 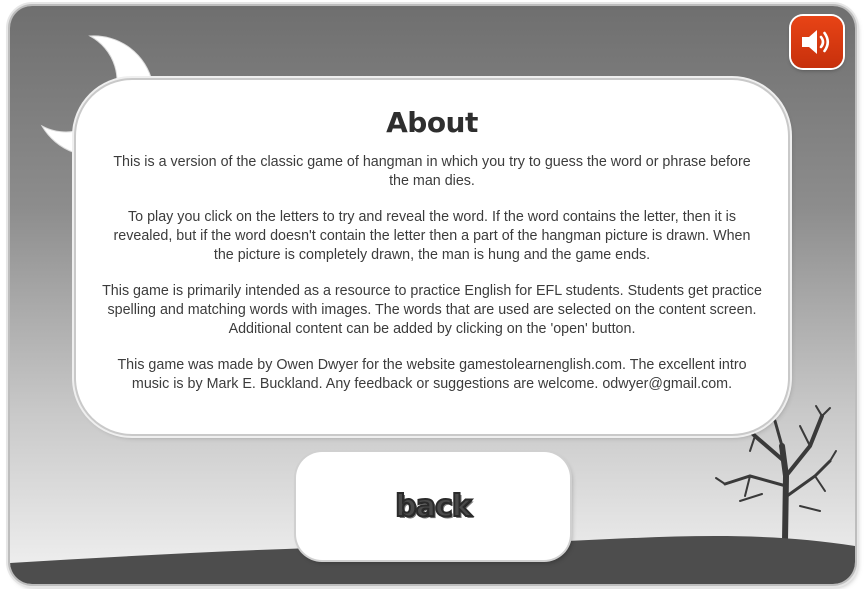 What do you see at coordinates (432, 122) in the screenshot?
I see `about-title: About` at bounding box center [432, 122].